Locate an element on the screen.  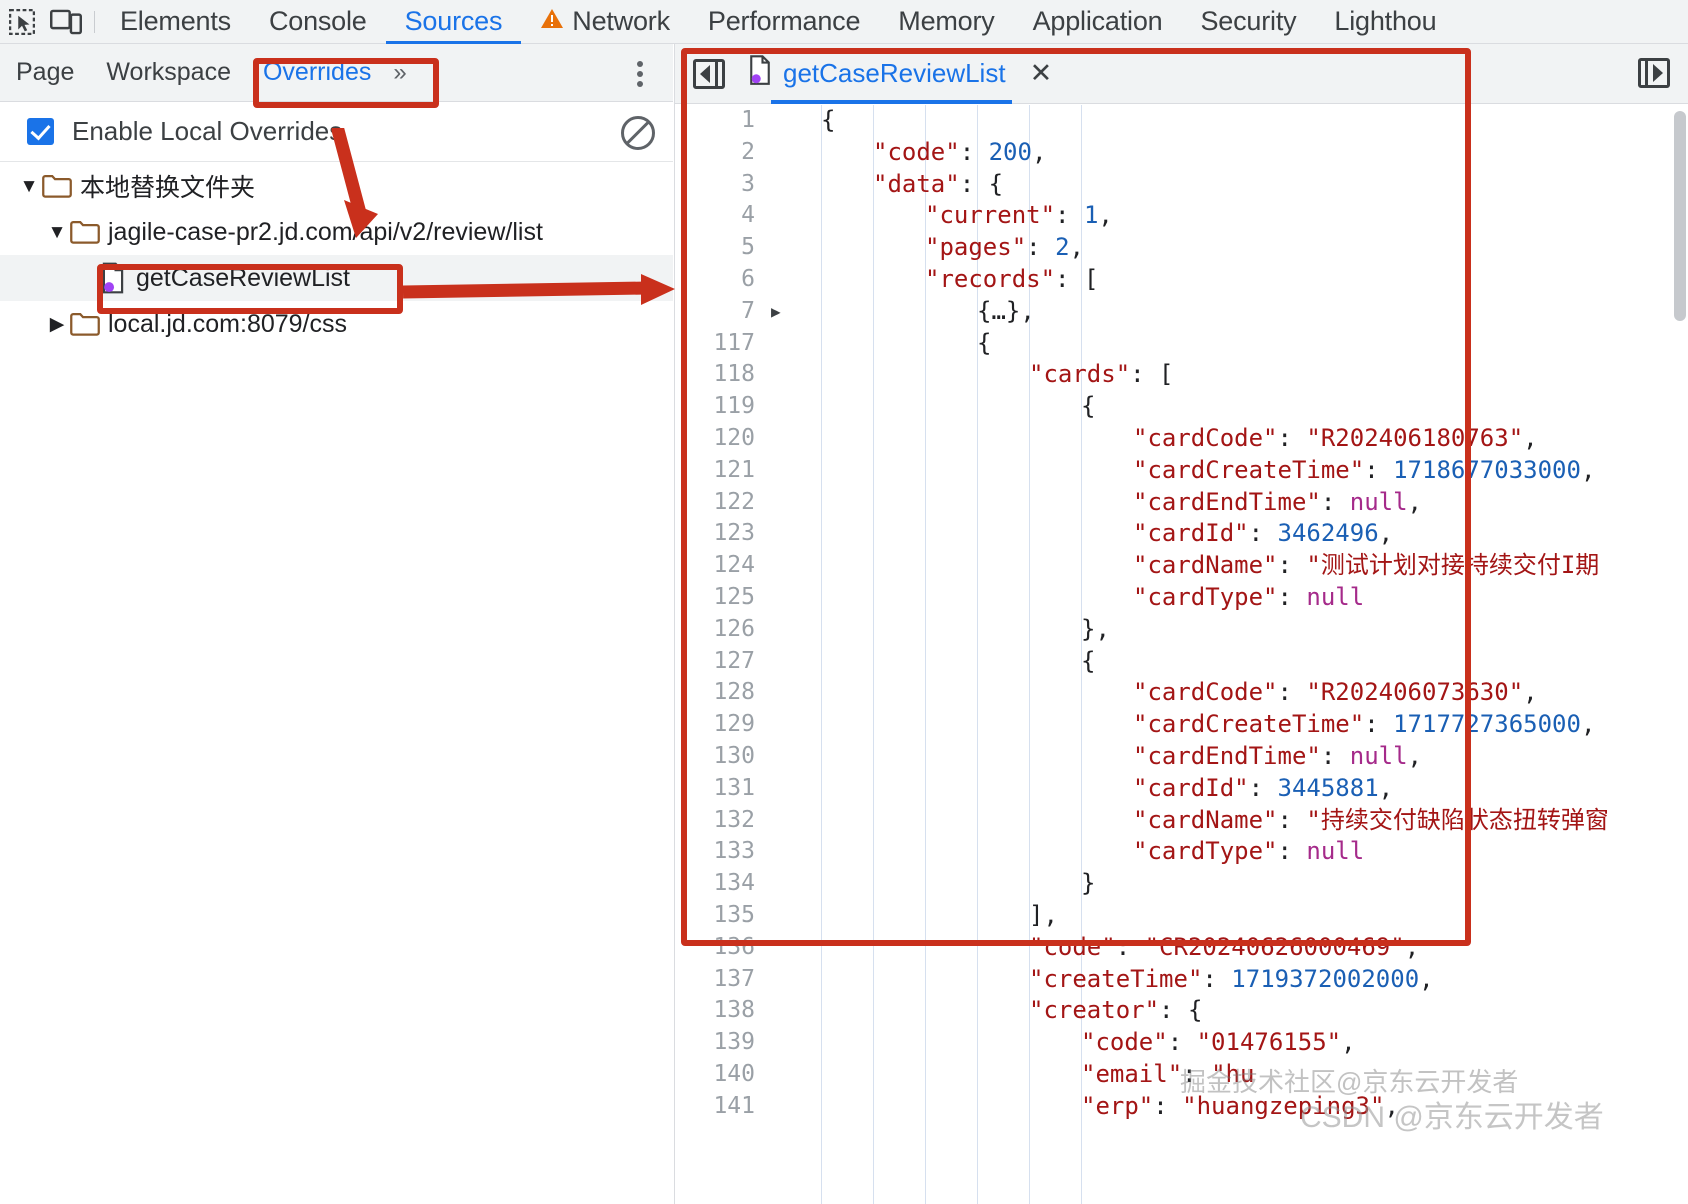
line-number: 122 is located at coordinates (734, 501).